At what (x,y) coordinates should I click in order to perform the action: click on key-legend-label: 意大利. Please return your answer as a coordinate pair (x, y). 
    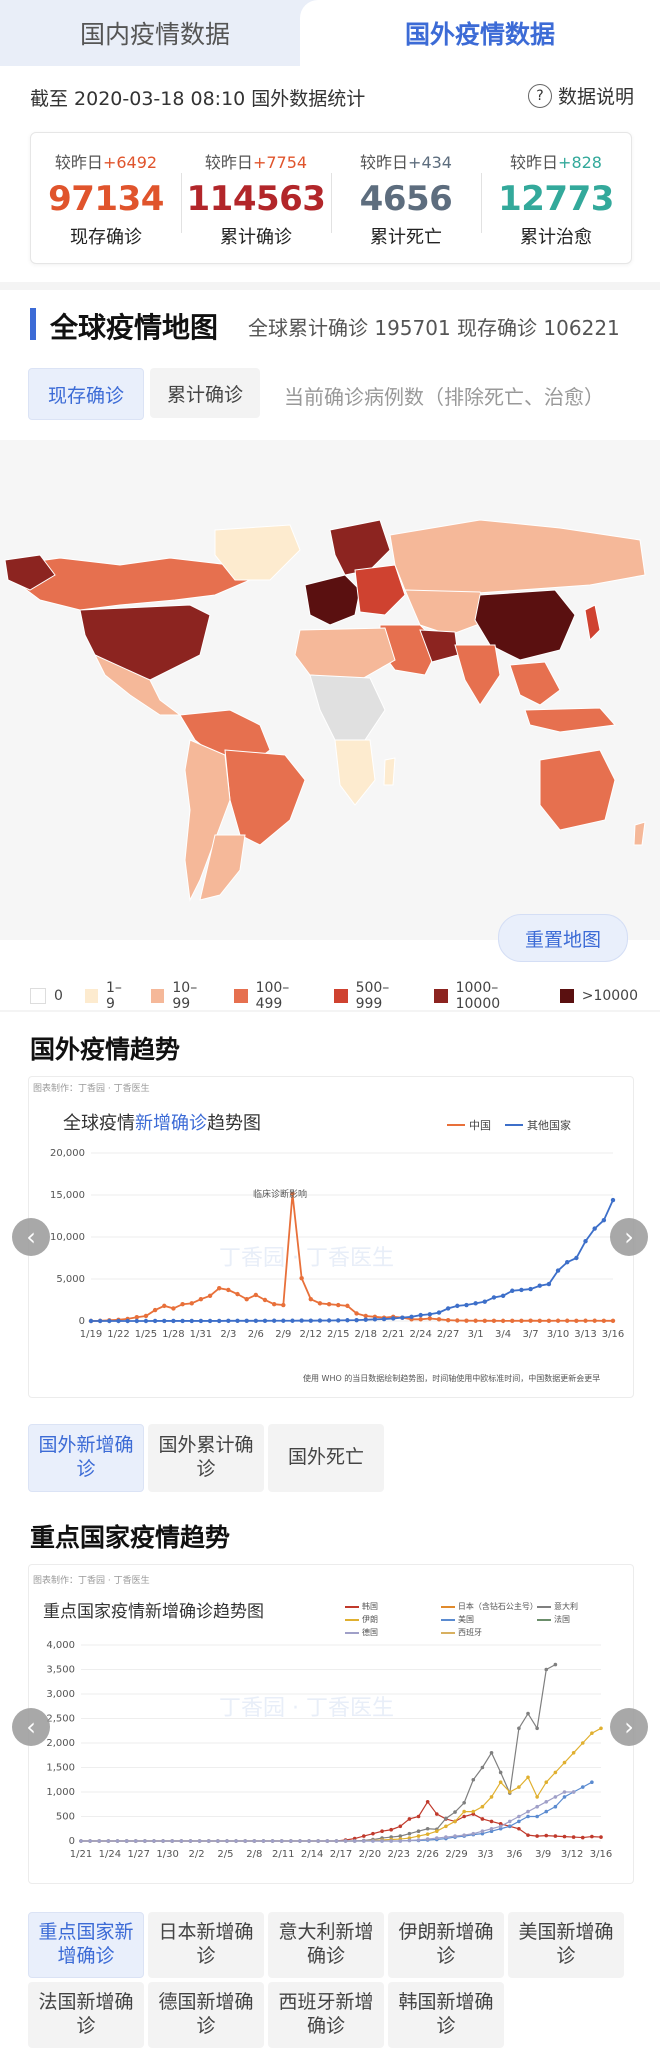
    Looking at the image, I should click on (566, 1606).